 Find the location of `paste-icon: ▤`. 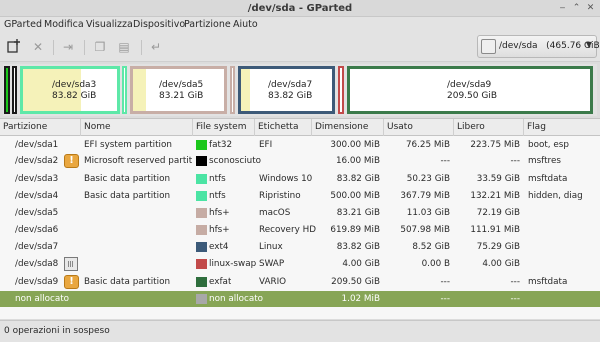

paste-icon: ▤ is located at coordinates (124, 47).